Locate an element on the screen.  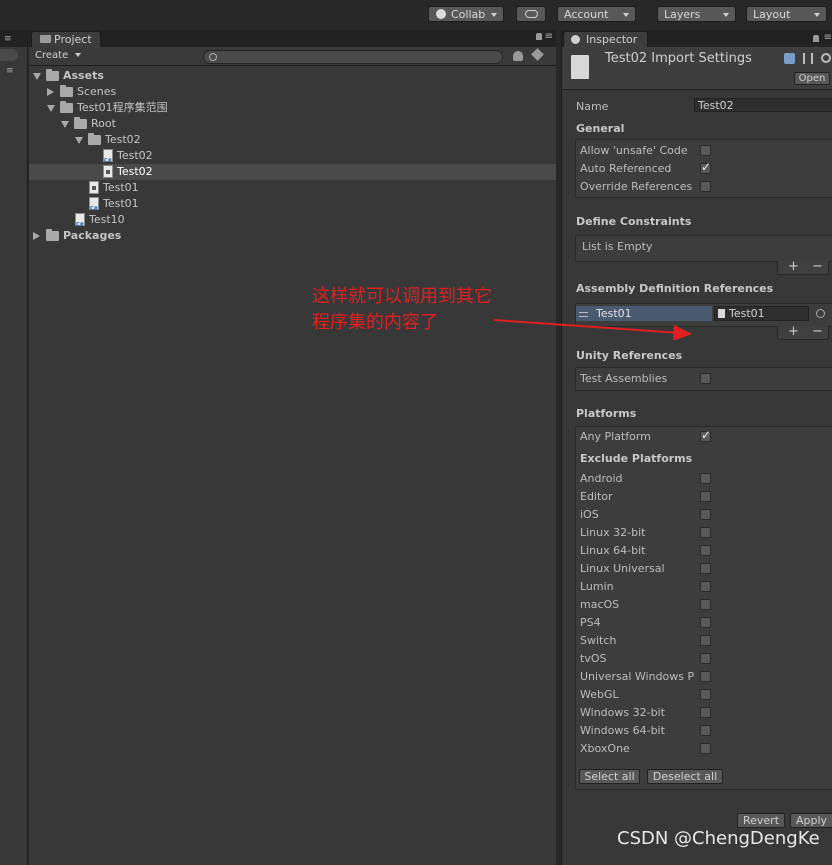
reference-object-field: Test01 is located at coordinates (761, 313).